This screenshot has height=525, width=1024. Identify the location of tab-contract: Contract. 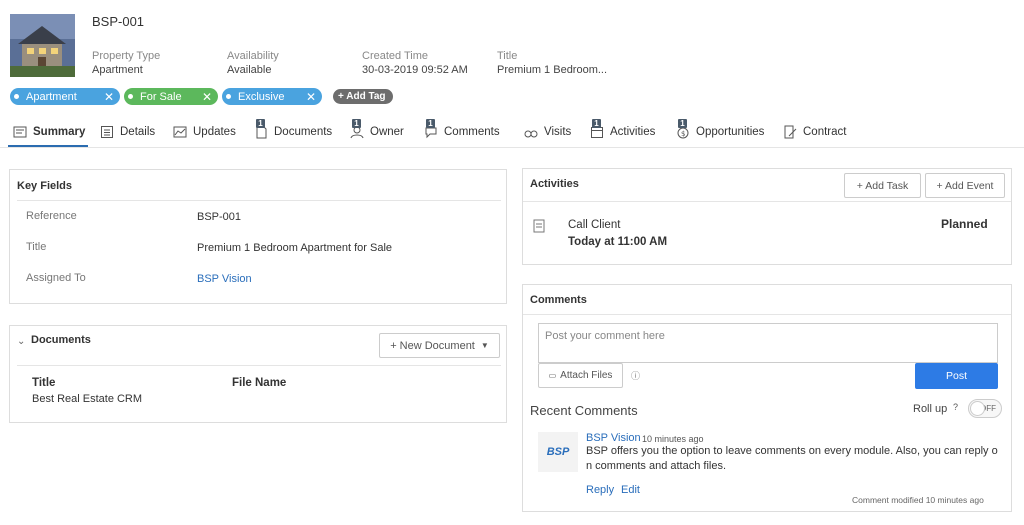
(814, 132).